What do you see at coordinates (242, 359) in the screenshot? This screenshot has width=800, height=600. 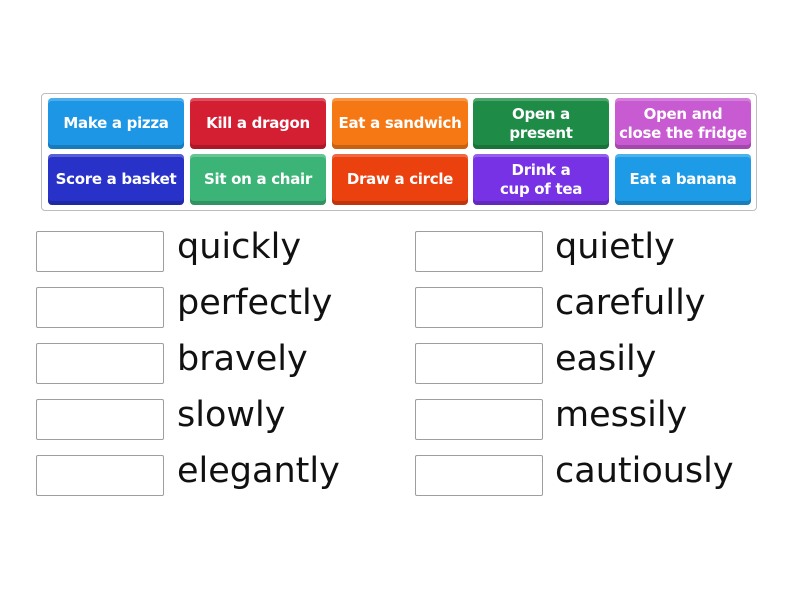 I see `word-bravely: bravely` at bounding box center [242, 359].